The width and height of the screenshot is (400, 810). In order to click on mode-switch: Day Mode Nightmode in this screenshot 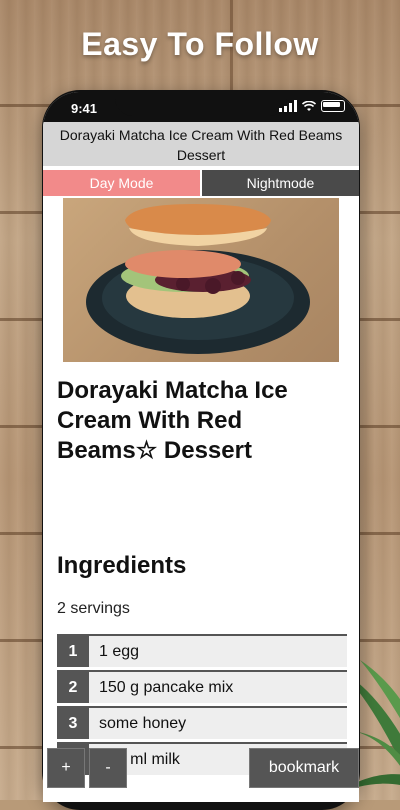, I will do `click(201, 183)`.